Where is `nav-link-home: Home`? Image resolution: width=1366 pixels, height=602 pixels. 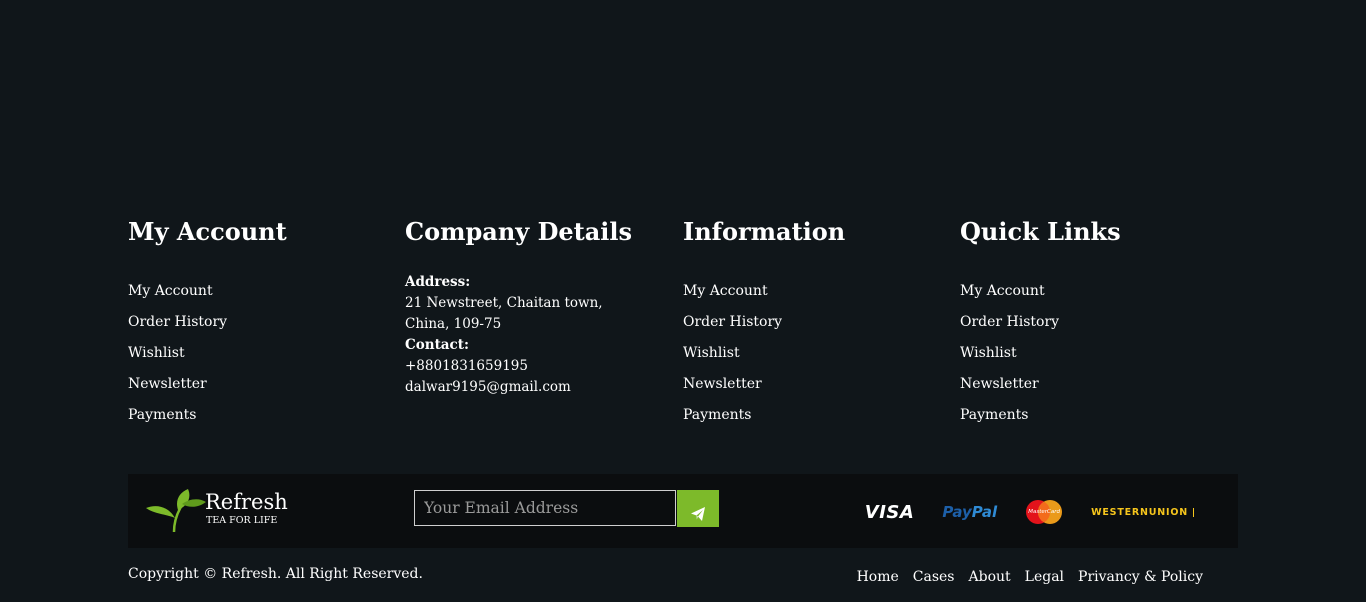 nav-link-home: Home is located at coordinates (878, 577).